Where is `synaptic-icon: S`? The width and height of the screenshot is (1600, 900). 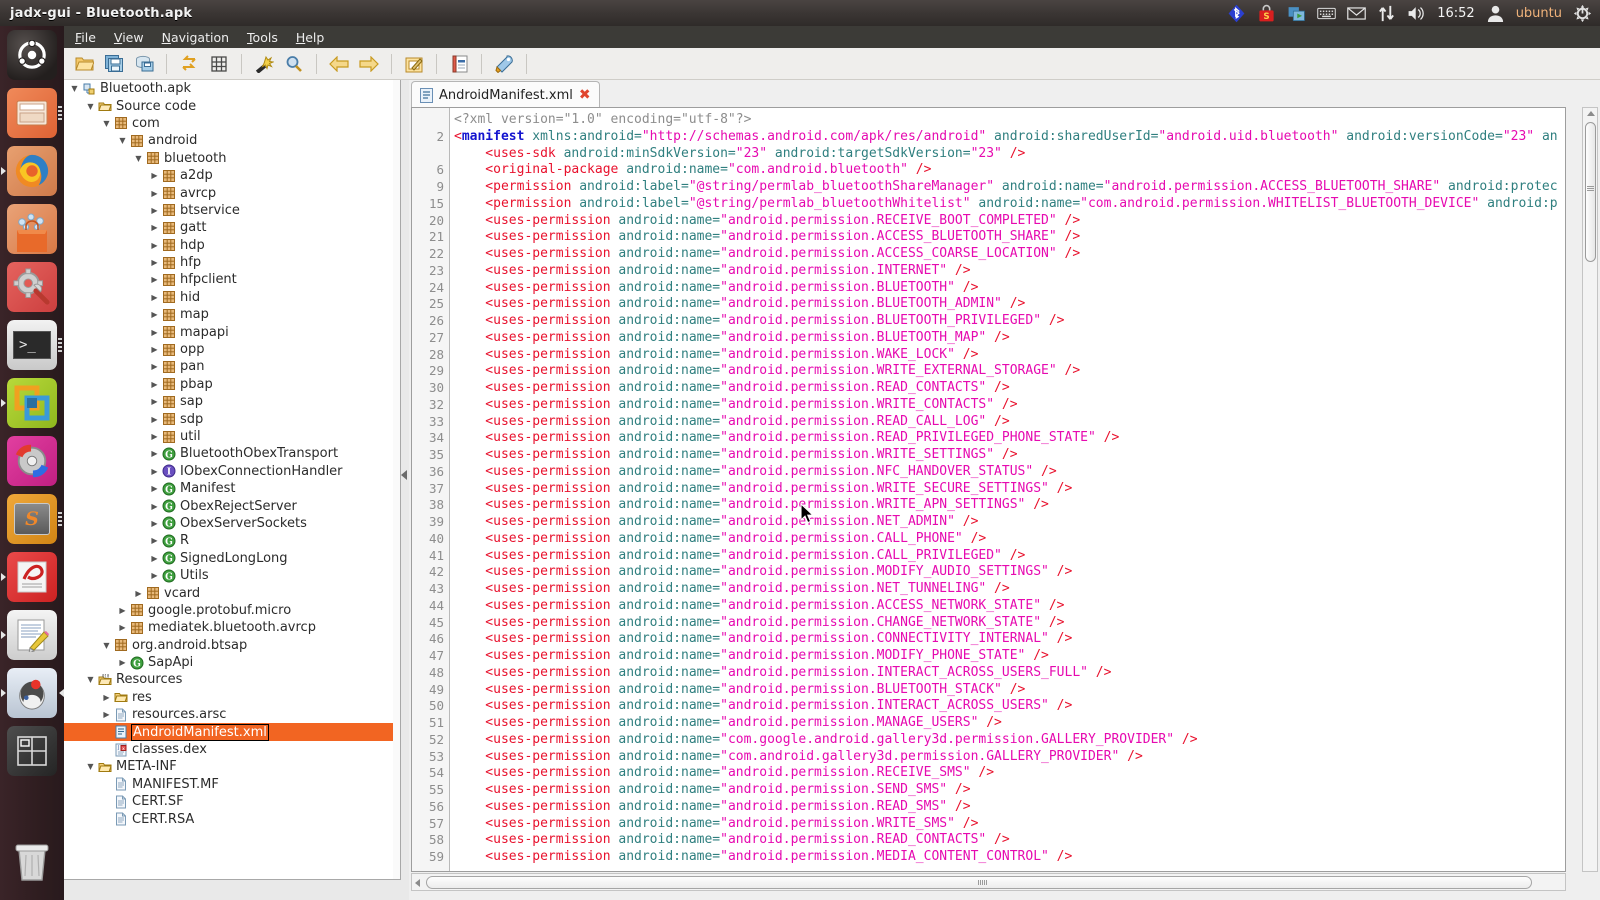
synaptic-icon: S is located at coordinates (1266, 13).